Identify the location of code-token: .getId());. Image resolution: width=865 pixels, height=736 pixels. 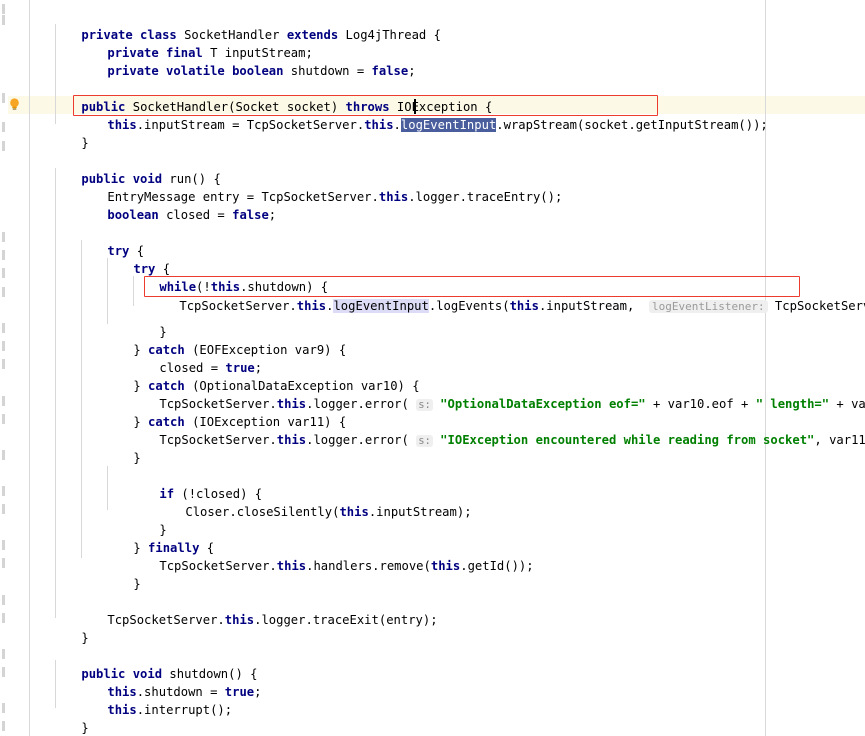
(497, 566).